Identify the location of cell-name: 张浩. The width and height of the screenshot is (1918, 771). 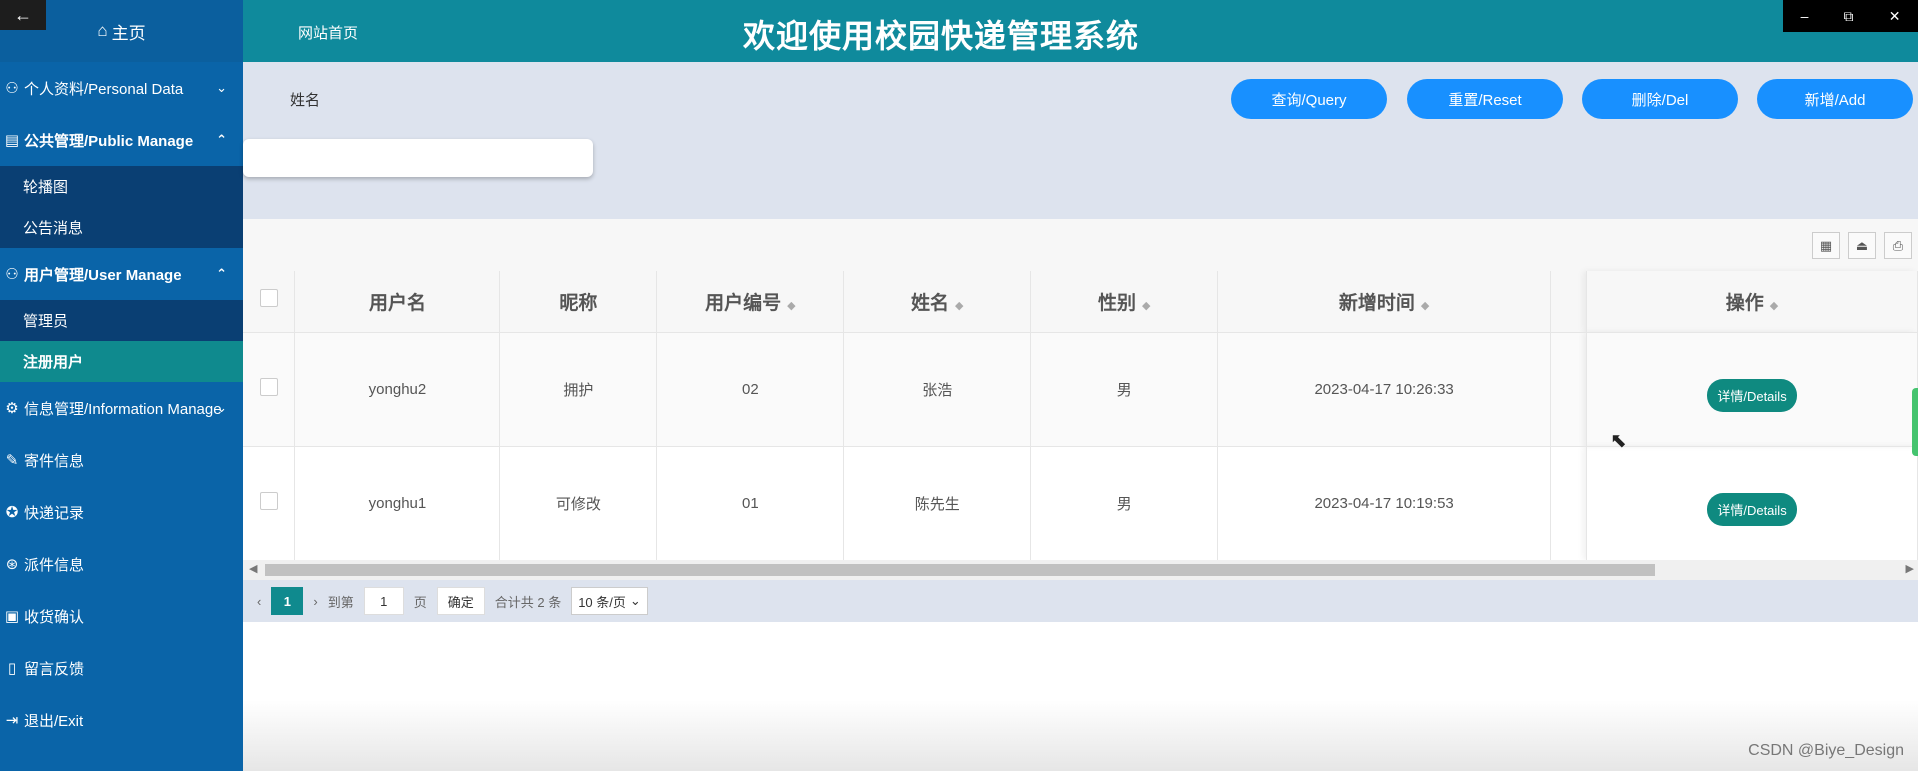
(937, 389).